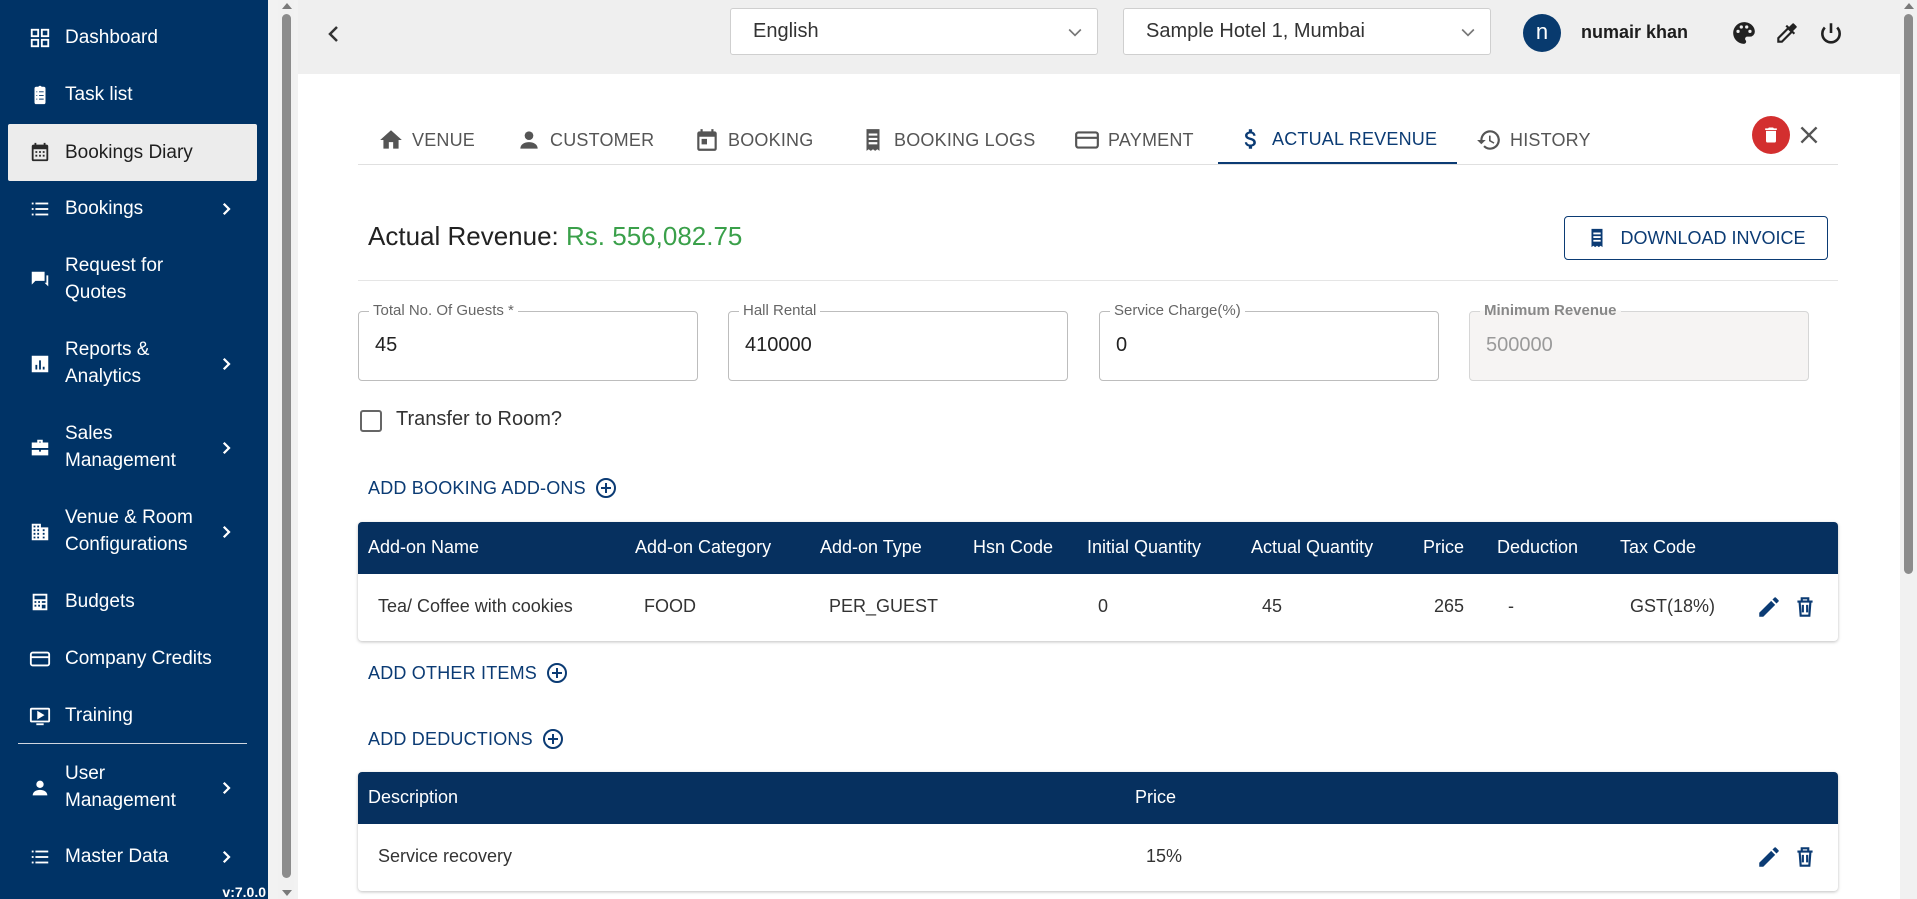 The width and height of the screenshot is (1917, 899). I want to click on bar-chart-icon, so click(40, 364).